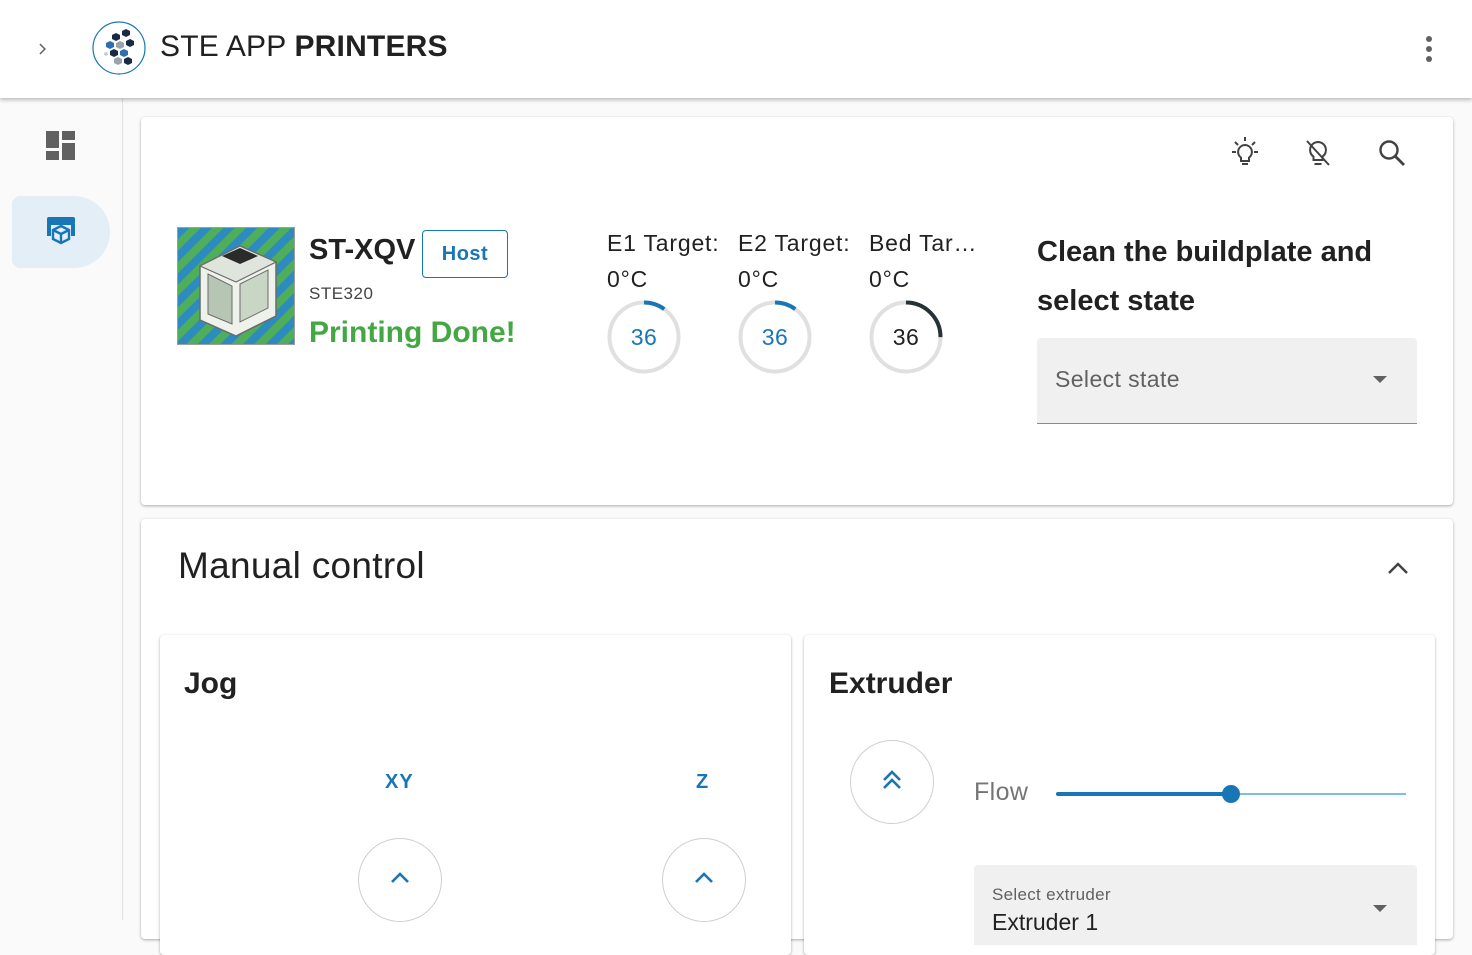  What do you see at coordinates (399, 782) in the screenshot?
I see `jog-xy-label: XY` at bounding box center [399, 782].